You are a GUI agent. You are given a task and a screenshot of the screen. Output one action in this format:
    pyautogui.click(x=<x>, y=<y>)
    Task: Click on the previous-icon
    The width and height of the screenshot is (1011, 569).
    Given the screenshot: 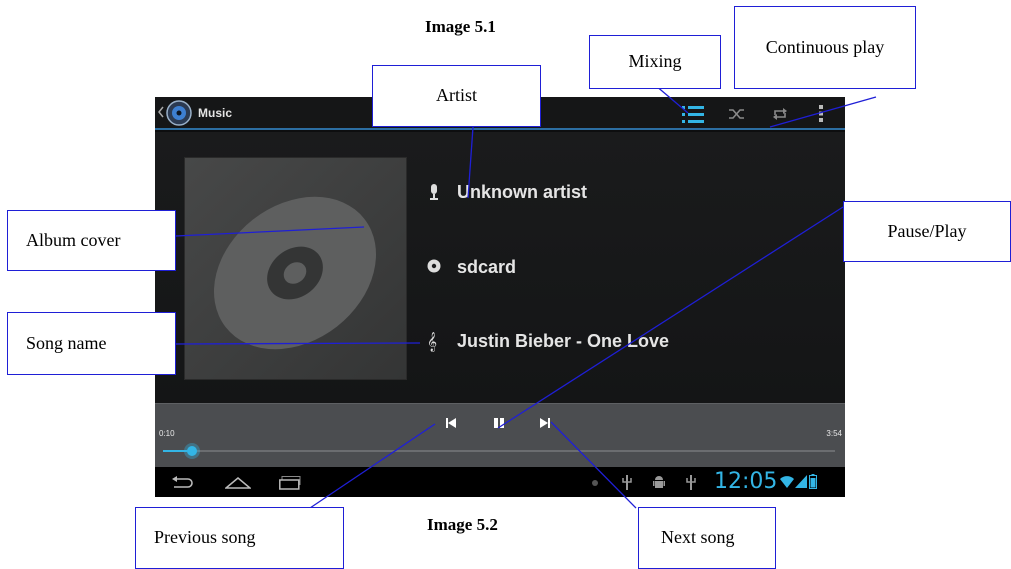 What is the action you would take?
    pyautogui.click(x=451, y=423)
    